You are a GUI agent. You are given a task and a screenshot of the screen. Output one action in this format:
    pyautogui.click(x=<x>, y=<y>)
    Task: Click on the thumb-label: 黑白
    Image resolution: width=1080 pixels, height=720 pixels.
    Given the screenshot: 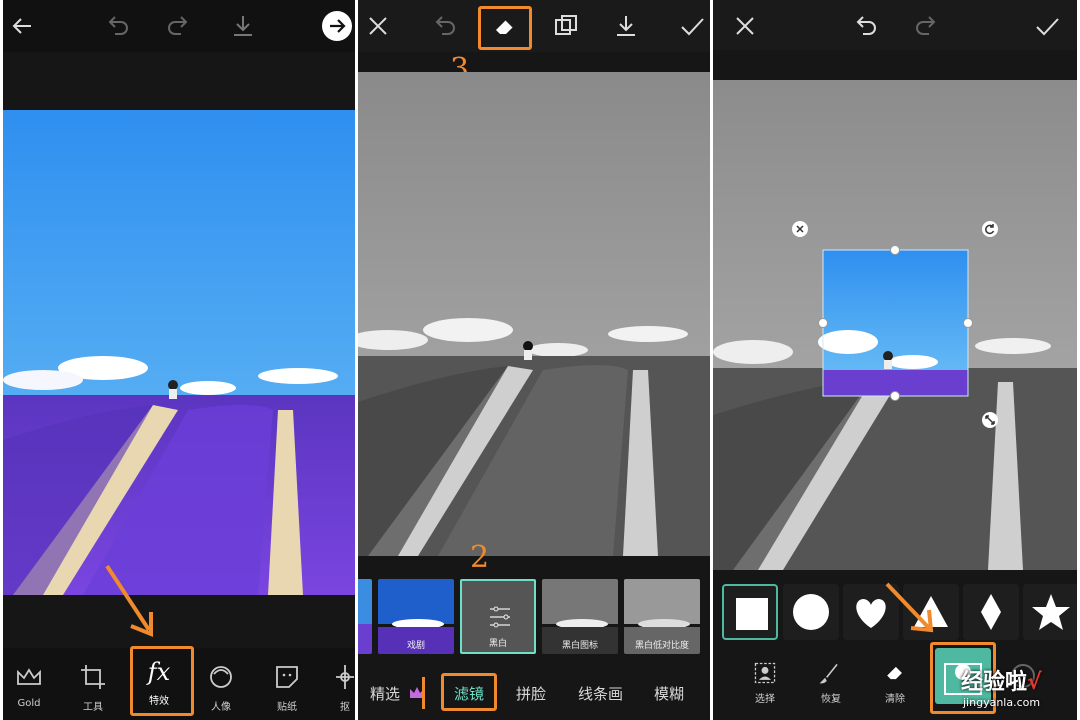 What is the action you would take?
    pyautogui.click(x=497, y=644)
    